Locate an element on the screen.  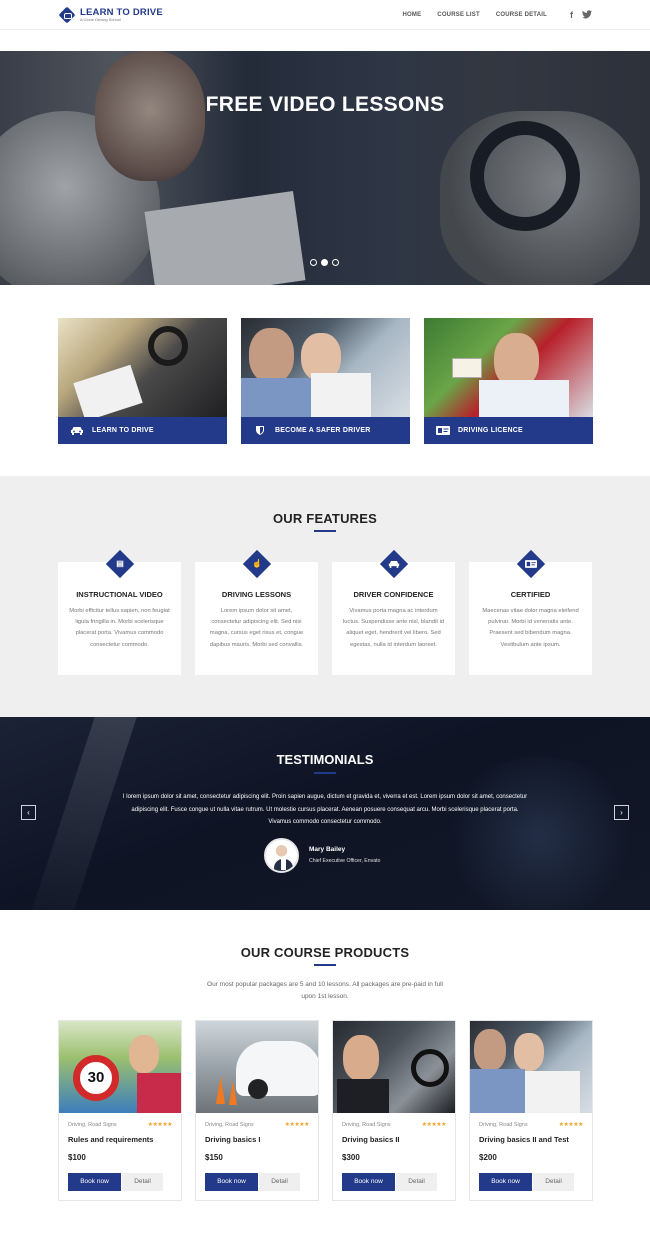
course-title: Driving basics II is located at coordinates (371, 1139).